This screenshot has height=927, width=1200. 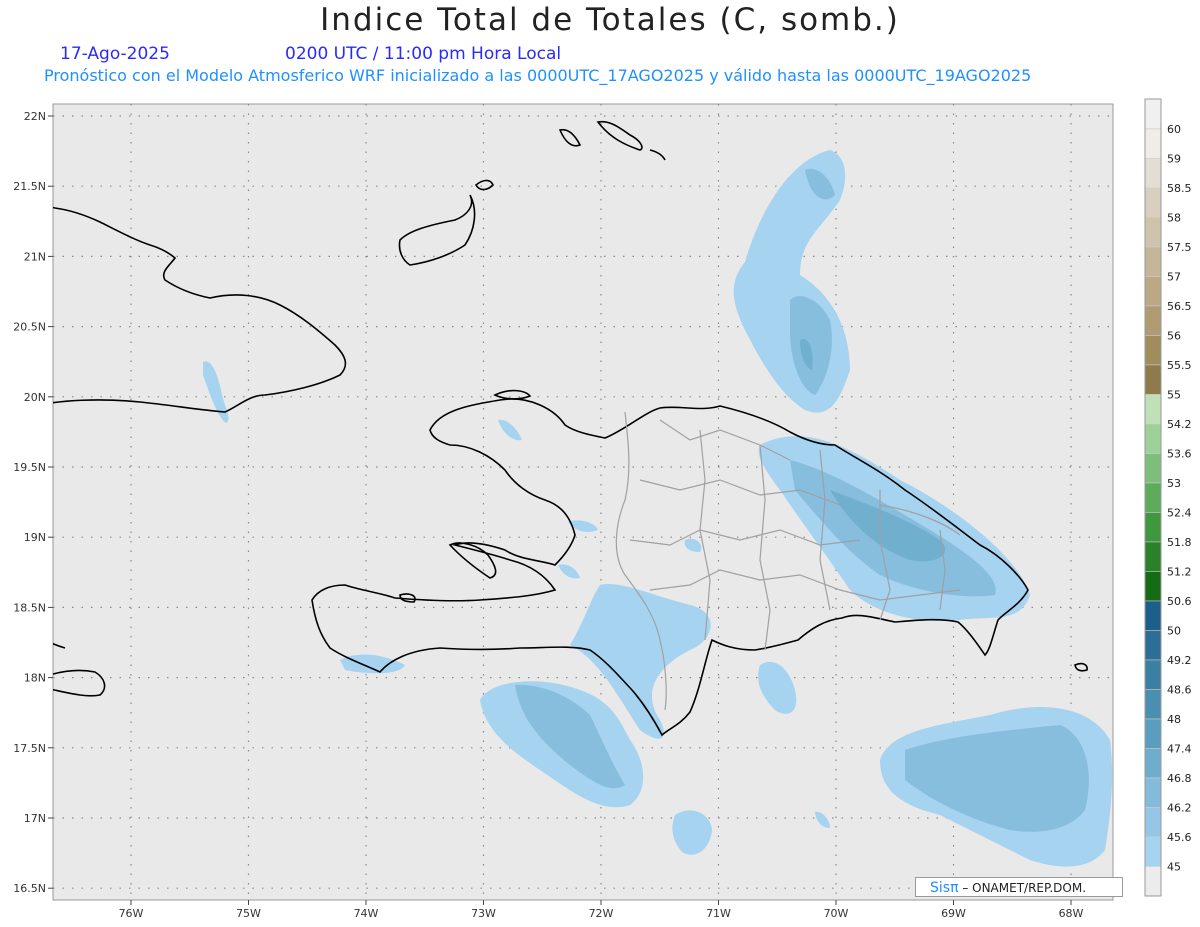 I want to click on lat-label: 18.5N, so click(x=29, y=607).